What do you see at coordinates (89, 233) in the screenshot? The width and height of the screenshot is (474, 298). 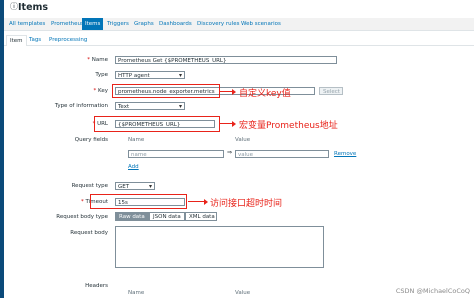 I see `request-body-label: Request body` at bounding box center [89, 233].